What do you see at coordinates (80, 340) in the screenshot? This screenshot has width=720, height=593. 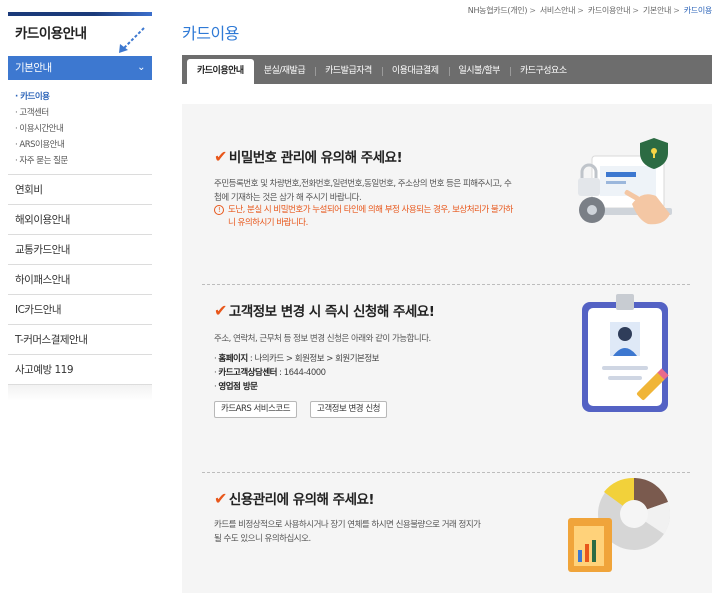 I see `sidebar-item-t-commerce: T-커머스결제안내` at bounding box center [80, 340].